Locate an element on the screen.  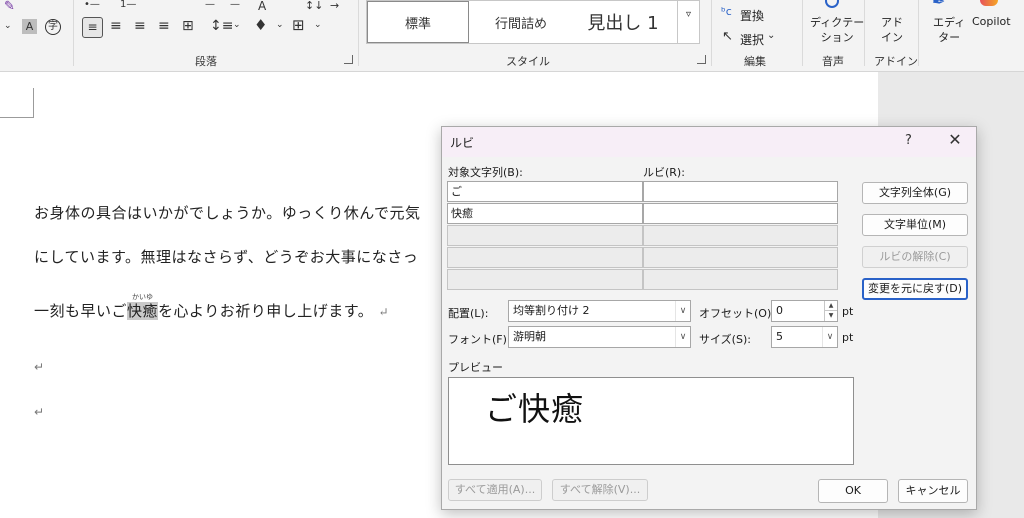
pencil-icon: ✎ is located at coordinates (9, 6).